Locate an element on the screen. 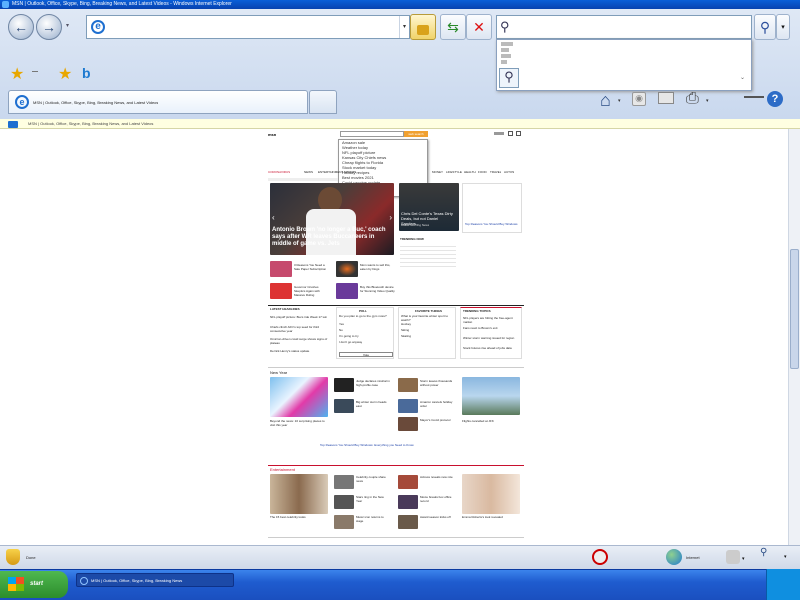  new-tab-button is located at coordinates (323, 102).